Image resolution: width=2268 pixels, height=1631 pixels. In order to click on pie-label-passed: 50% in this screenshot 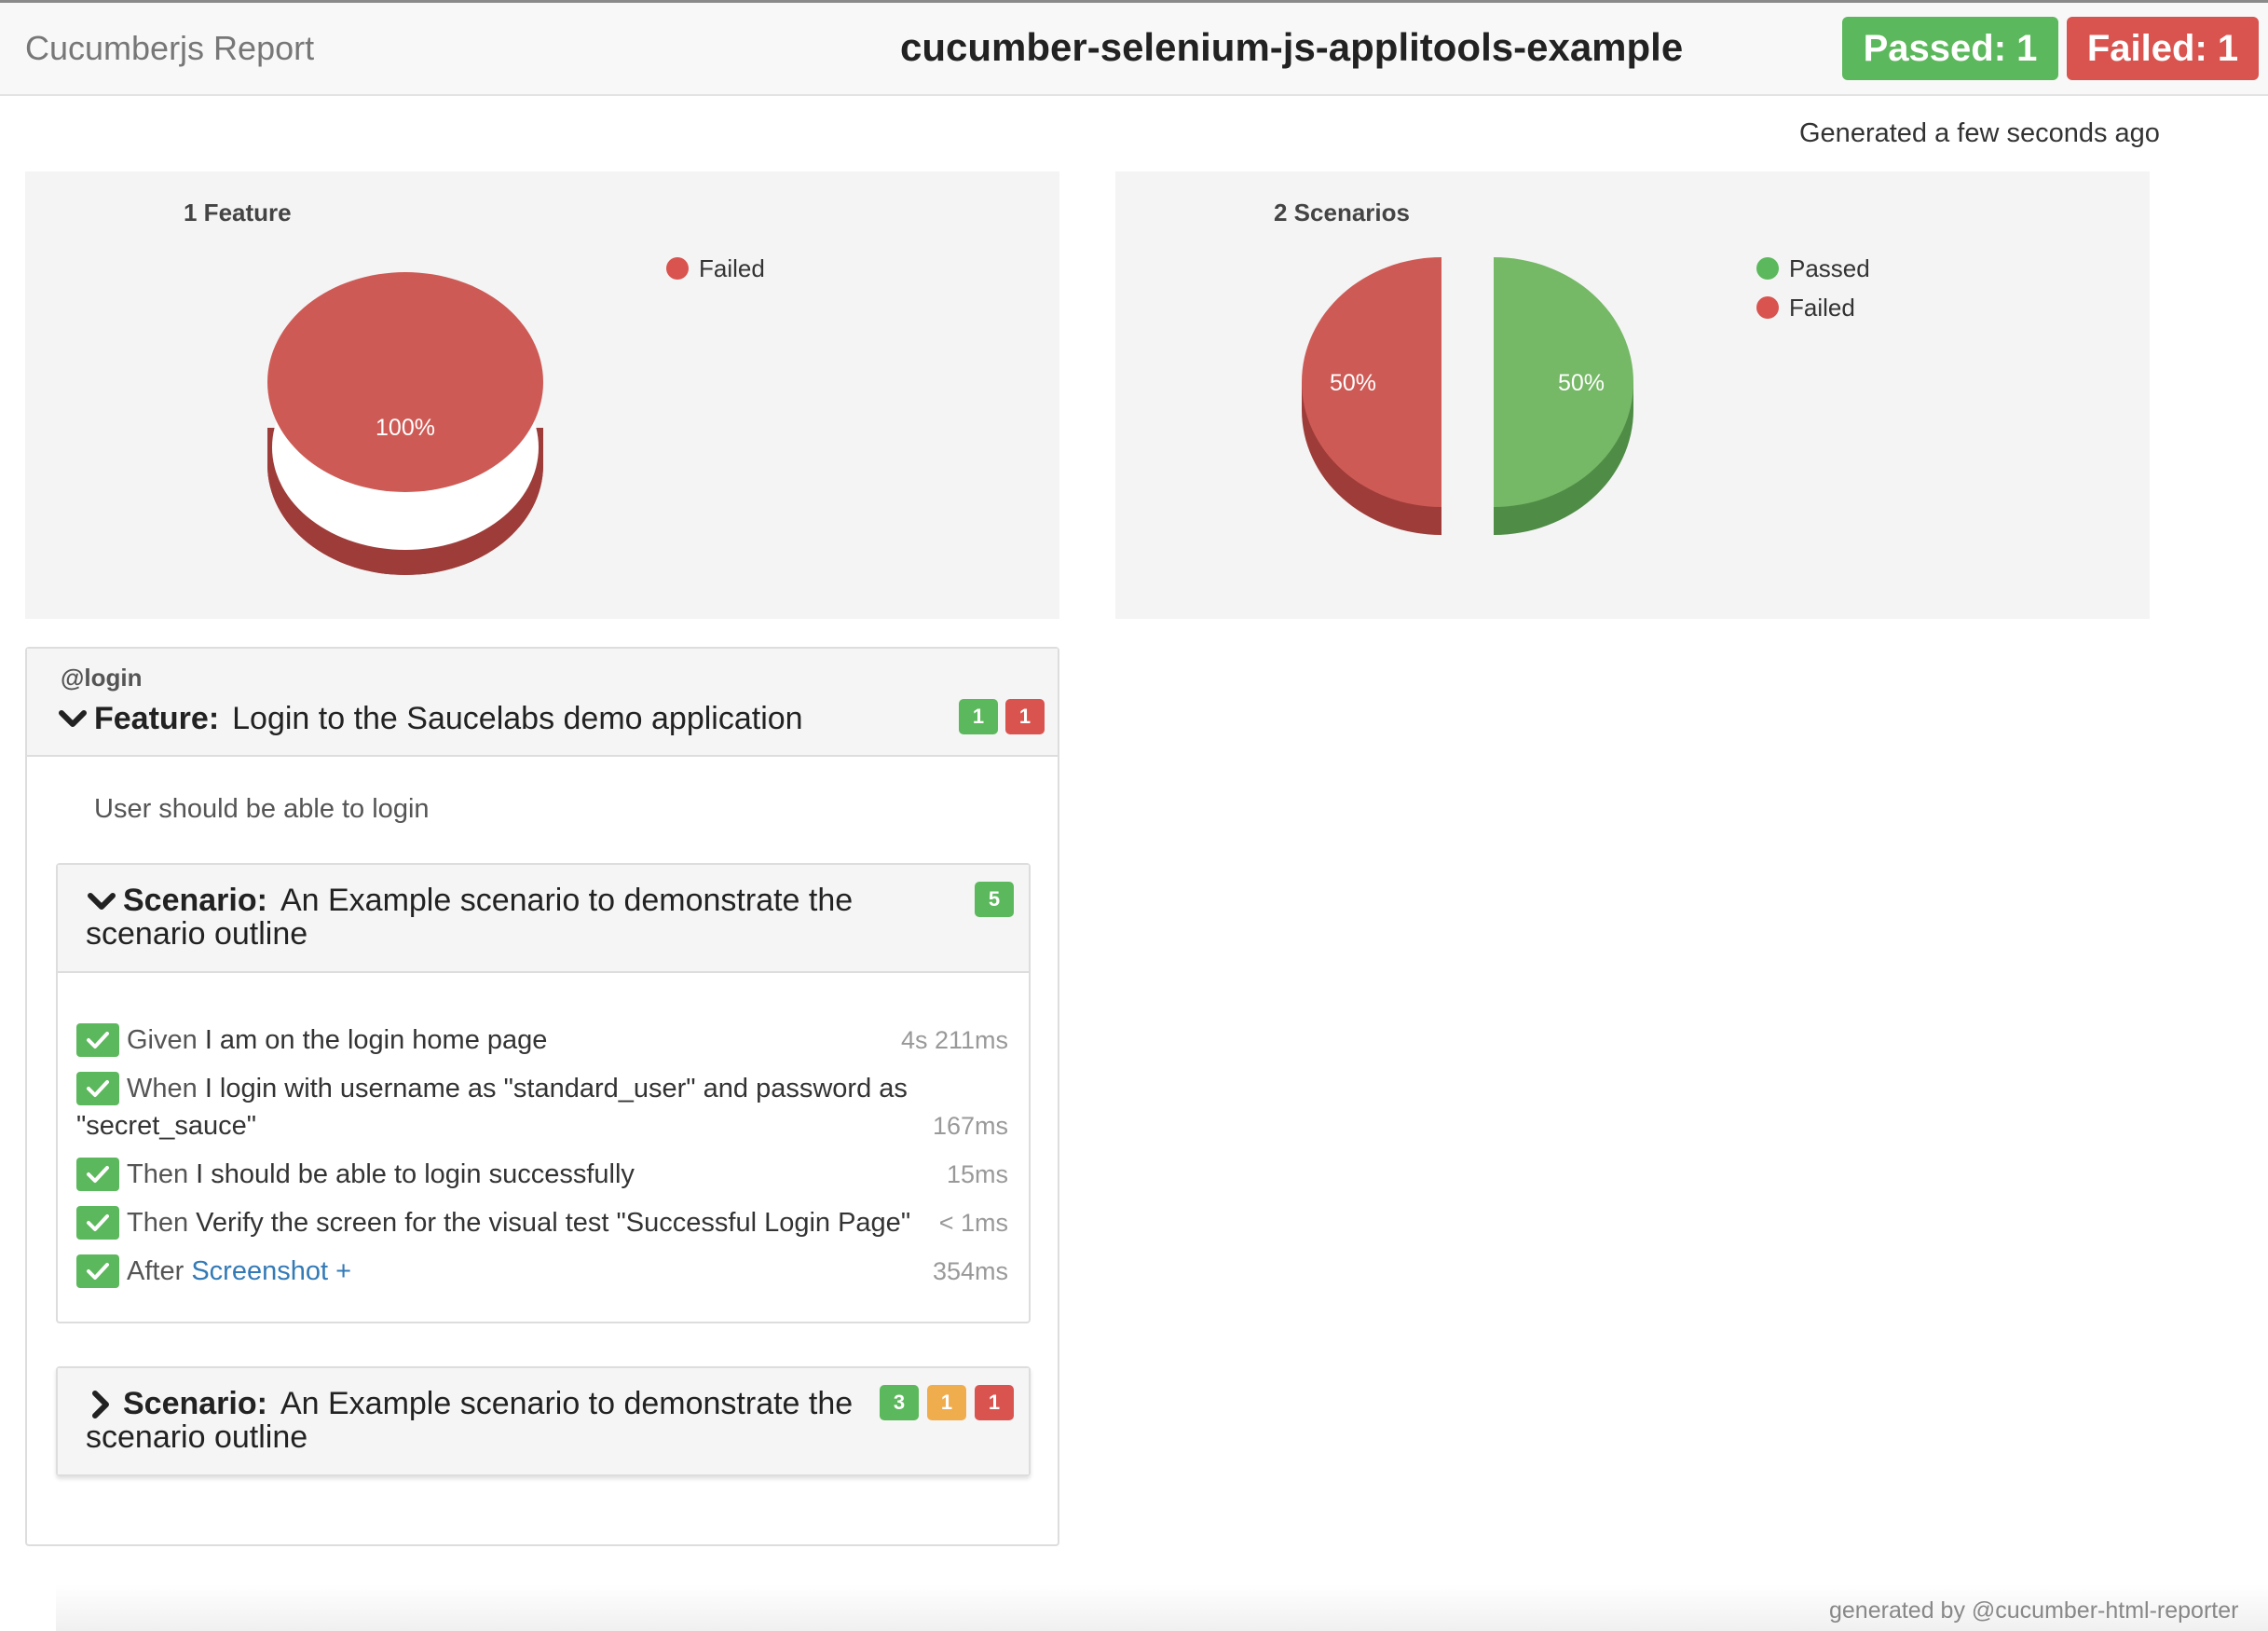, I will do `click(1581, 383)`.